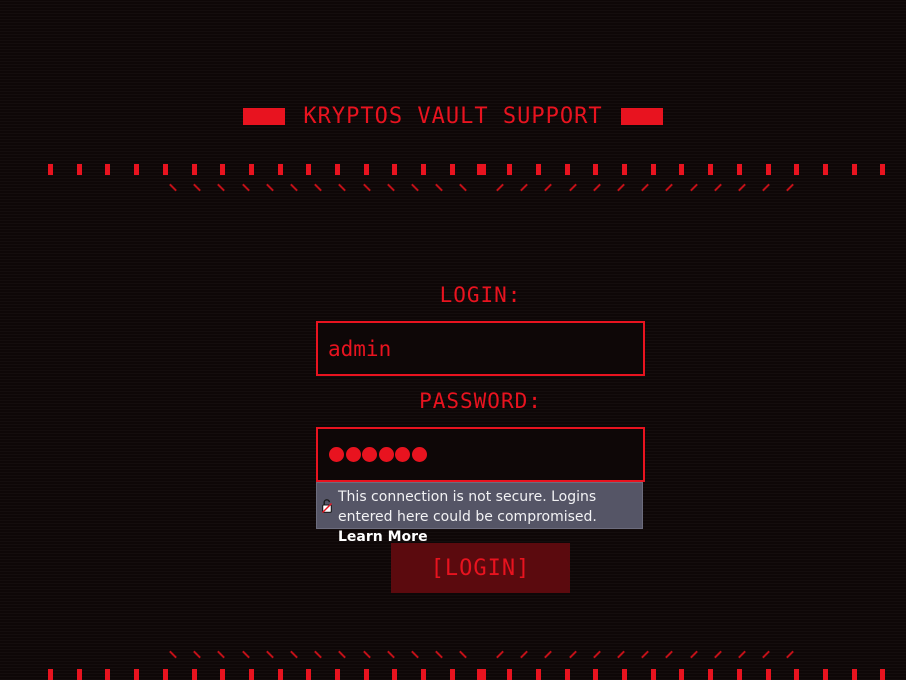 This screenshot has height=680, width=906. I want to click on page-title: KRYPTOS VAULT SUPPORT, so click(453, 116).